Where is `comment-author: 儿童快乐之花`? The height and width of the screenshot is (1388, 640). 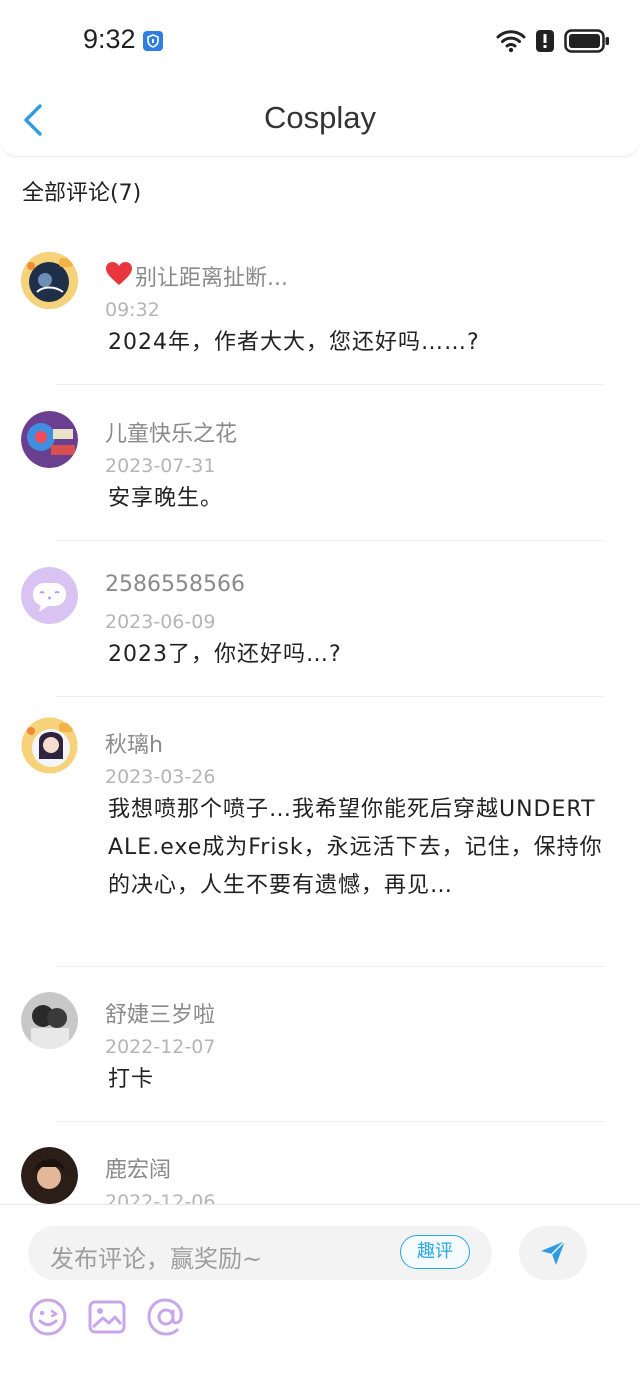
comment-author: 儿童快乐之花 is located at coordinates (171, 432).